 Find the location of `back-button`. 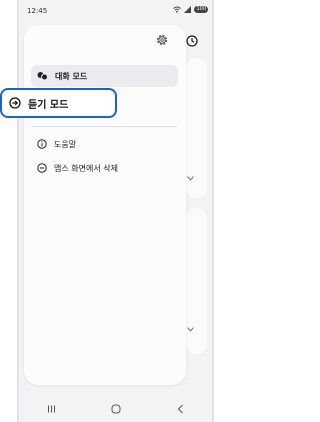

back-button is located at coordinates (180, 409).